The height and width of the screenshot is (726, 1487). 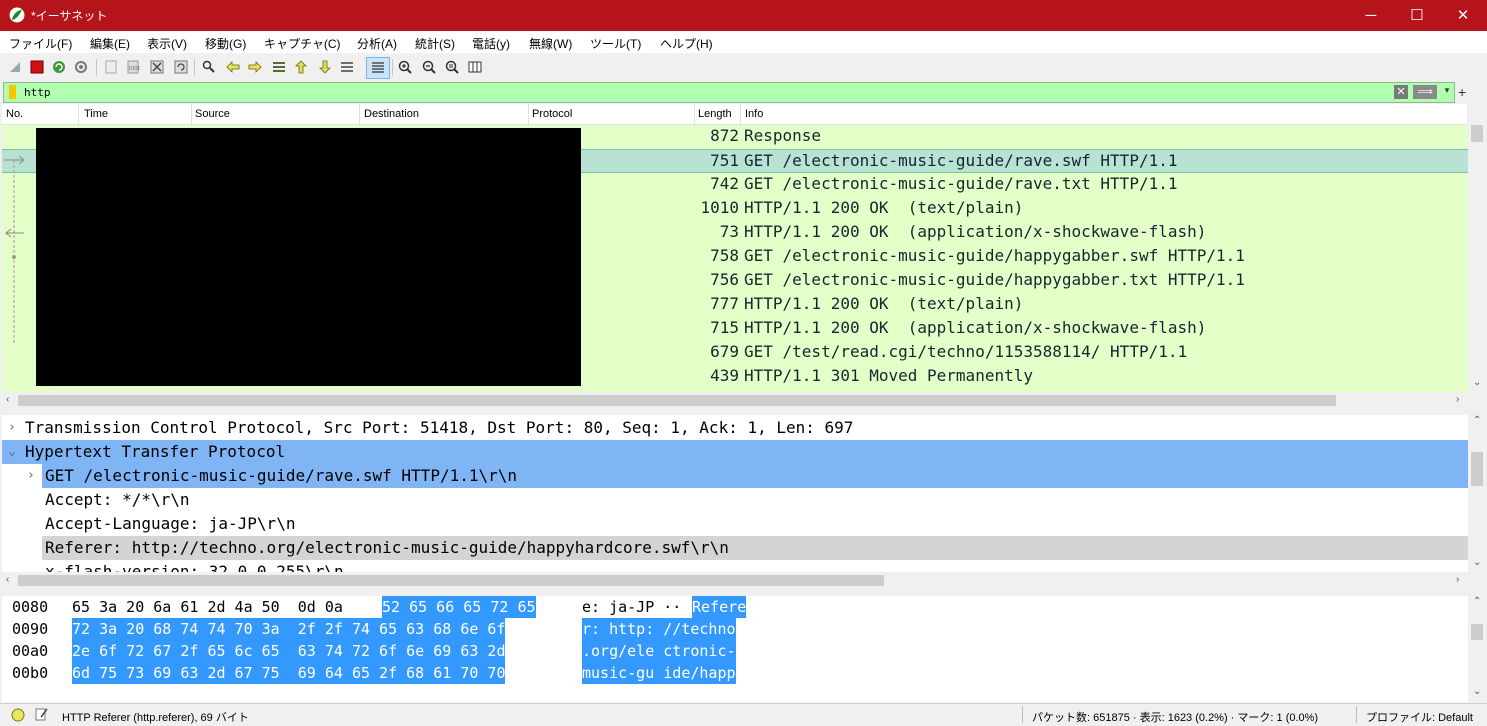 What do you see at coordinates (631, 607) in the screenshot?
I see `ascii-bytes: e: ja-JP ··` at bounding box center [631, 607].